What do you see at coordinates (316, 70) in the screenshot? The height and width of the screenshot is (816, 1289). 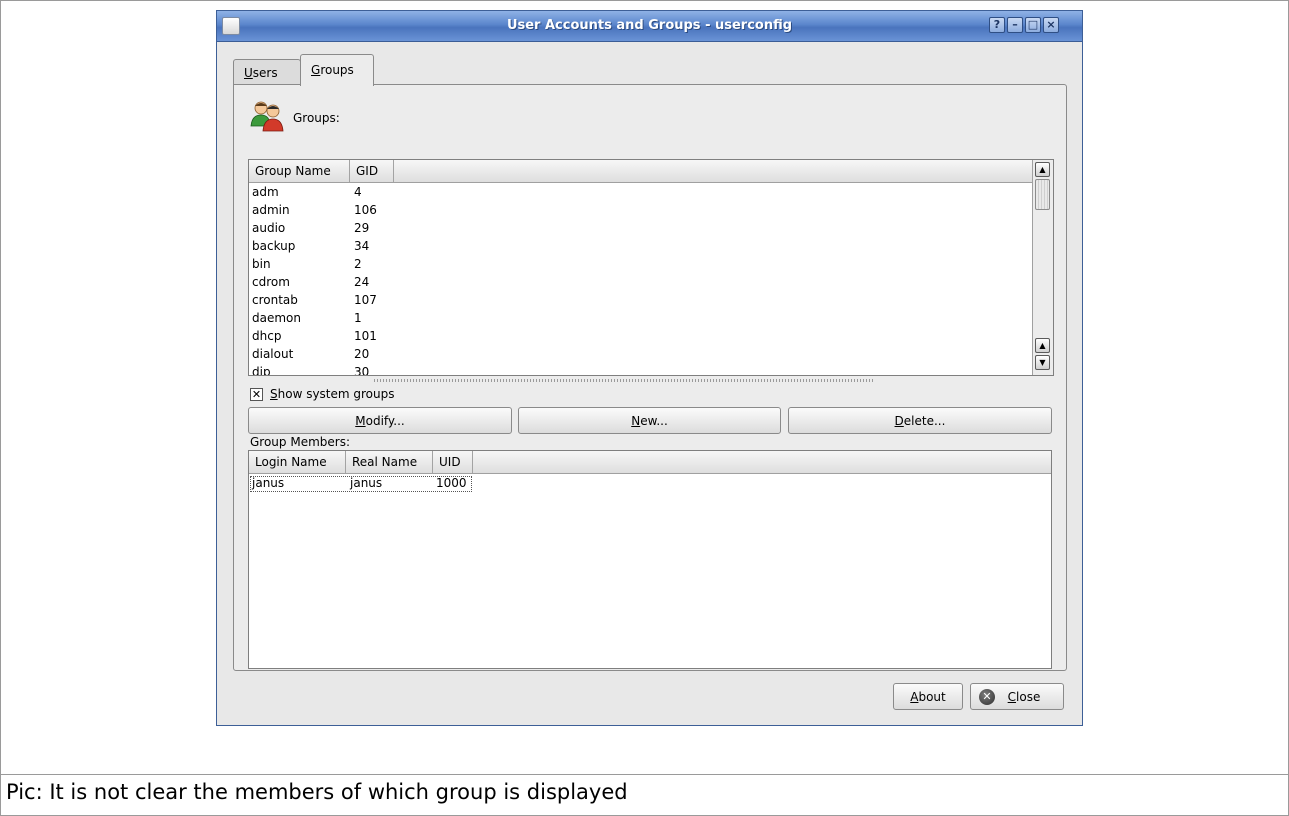 I see `tab-groups-mnemonic: G` at bounding box center [316, 70].